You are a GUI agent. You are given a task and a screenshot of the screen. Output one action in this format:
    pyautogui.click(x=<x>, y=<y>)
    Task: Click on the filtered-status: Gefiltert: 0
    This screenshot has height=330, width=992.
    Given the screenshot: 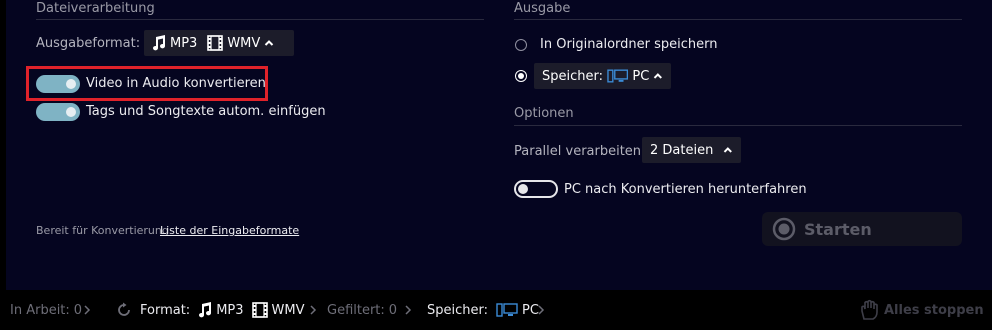 What is the action you would take?
    pyautogui.click(x=362, y=310)
    